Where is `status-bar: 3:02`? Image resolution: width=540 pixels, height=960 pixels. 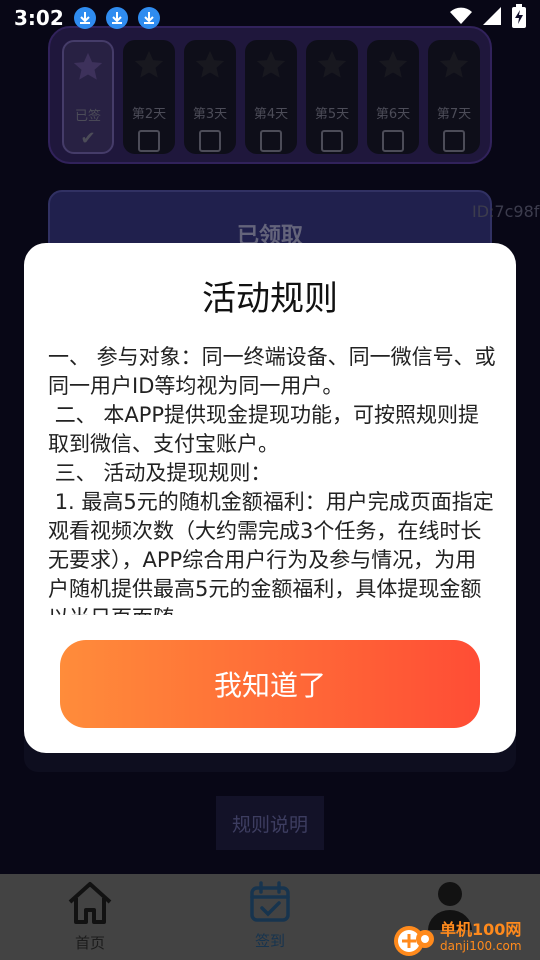
status-bar: 3:02 is located at coordinates (270, 18).